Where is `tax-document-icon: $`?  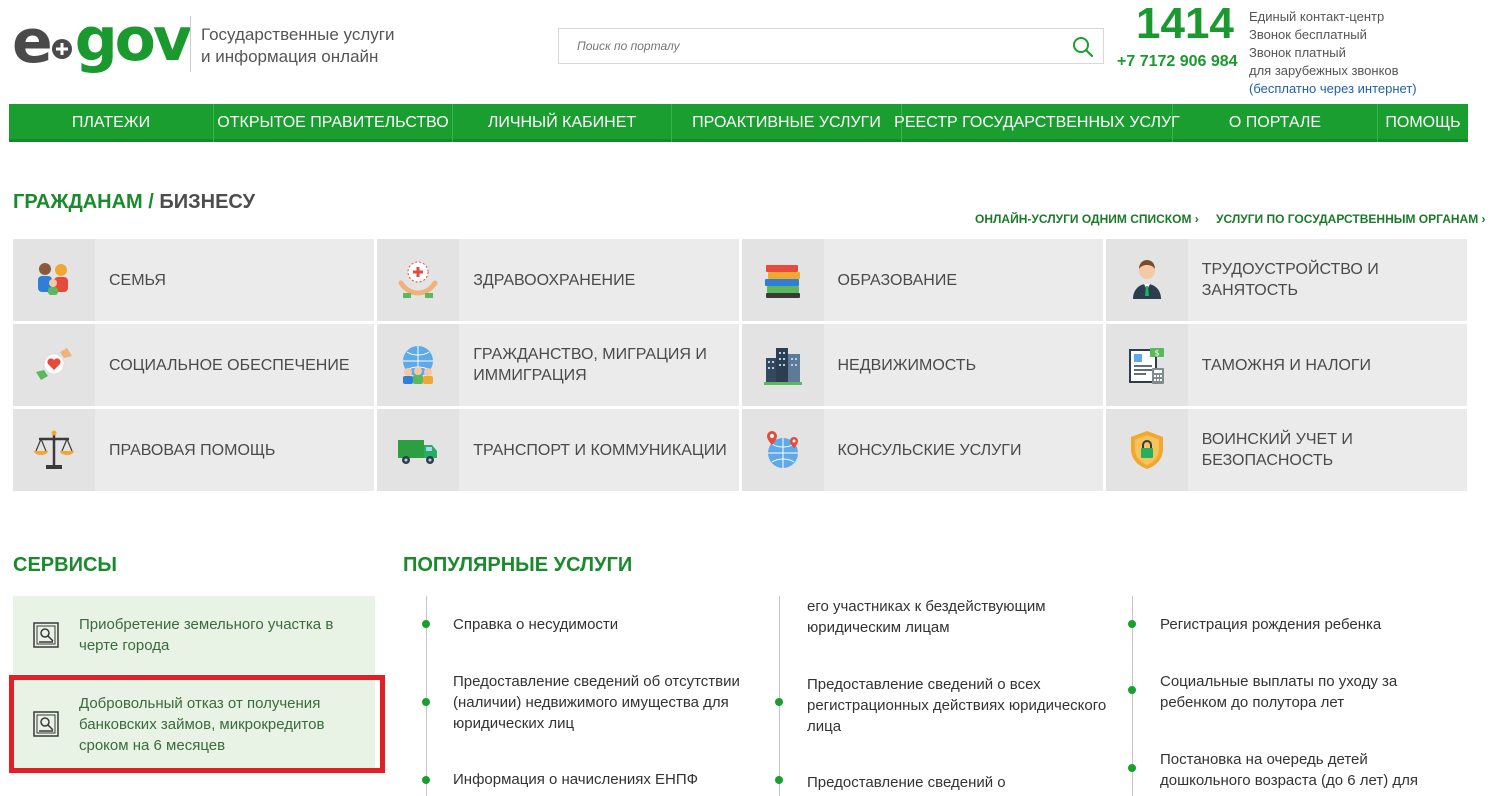 tax-document-icon: $ is located at coordinates (1146, 365).